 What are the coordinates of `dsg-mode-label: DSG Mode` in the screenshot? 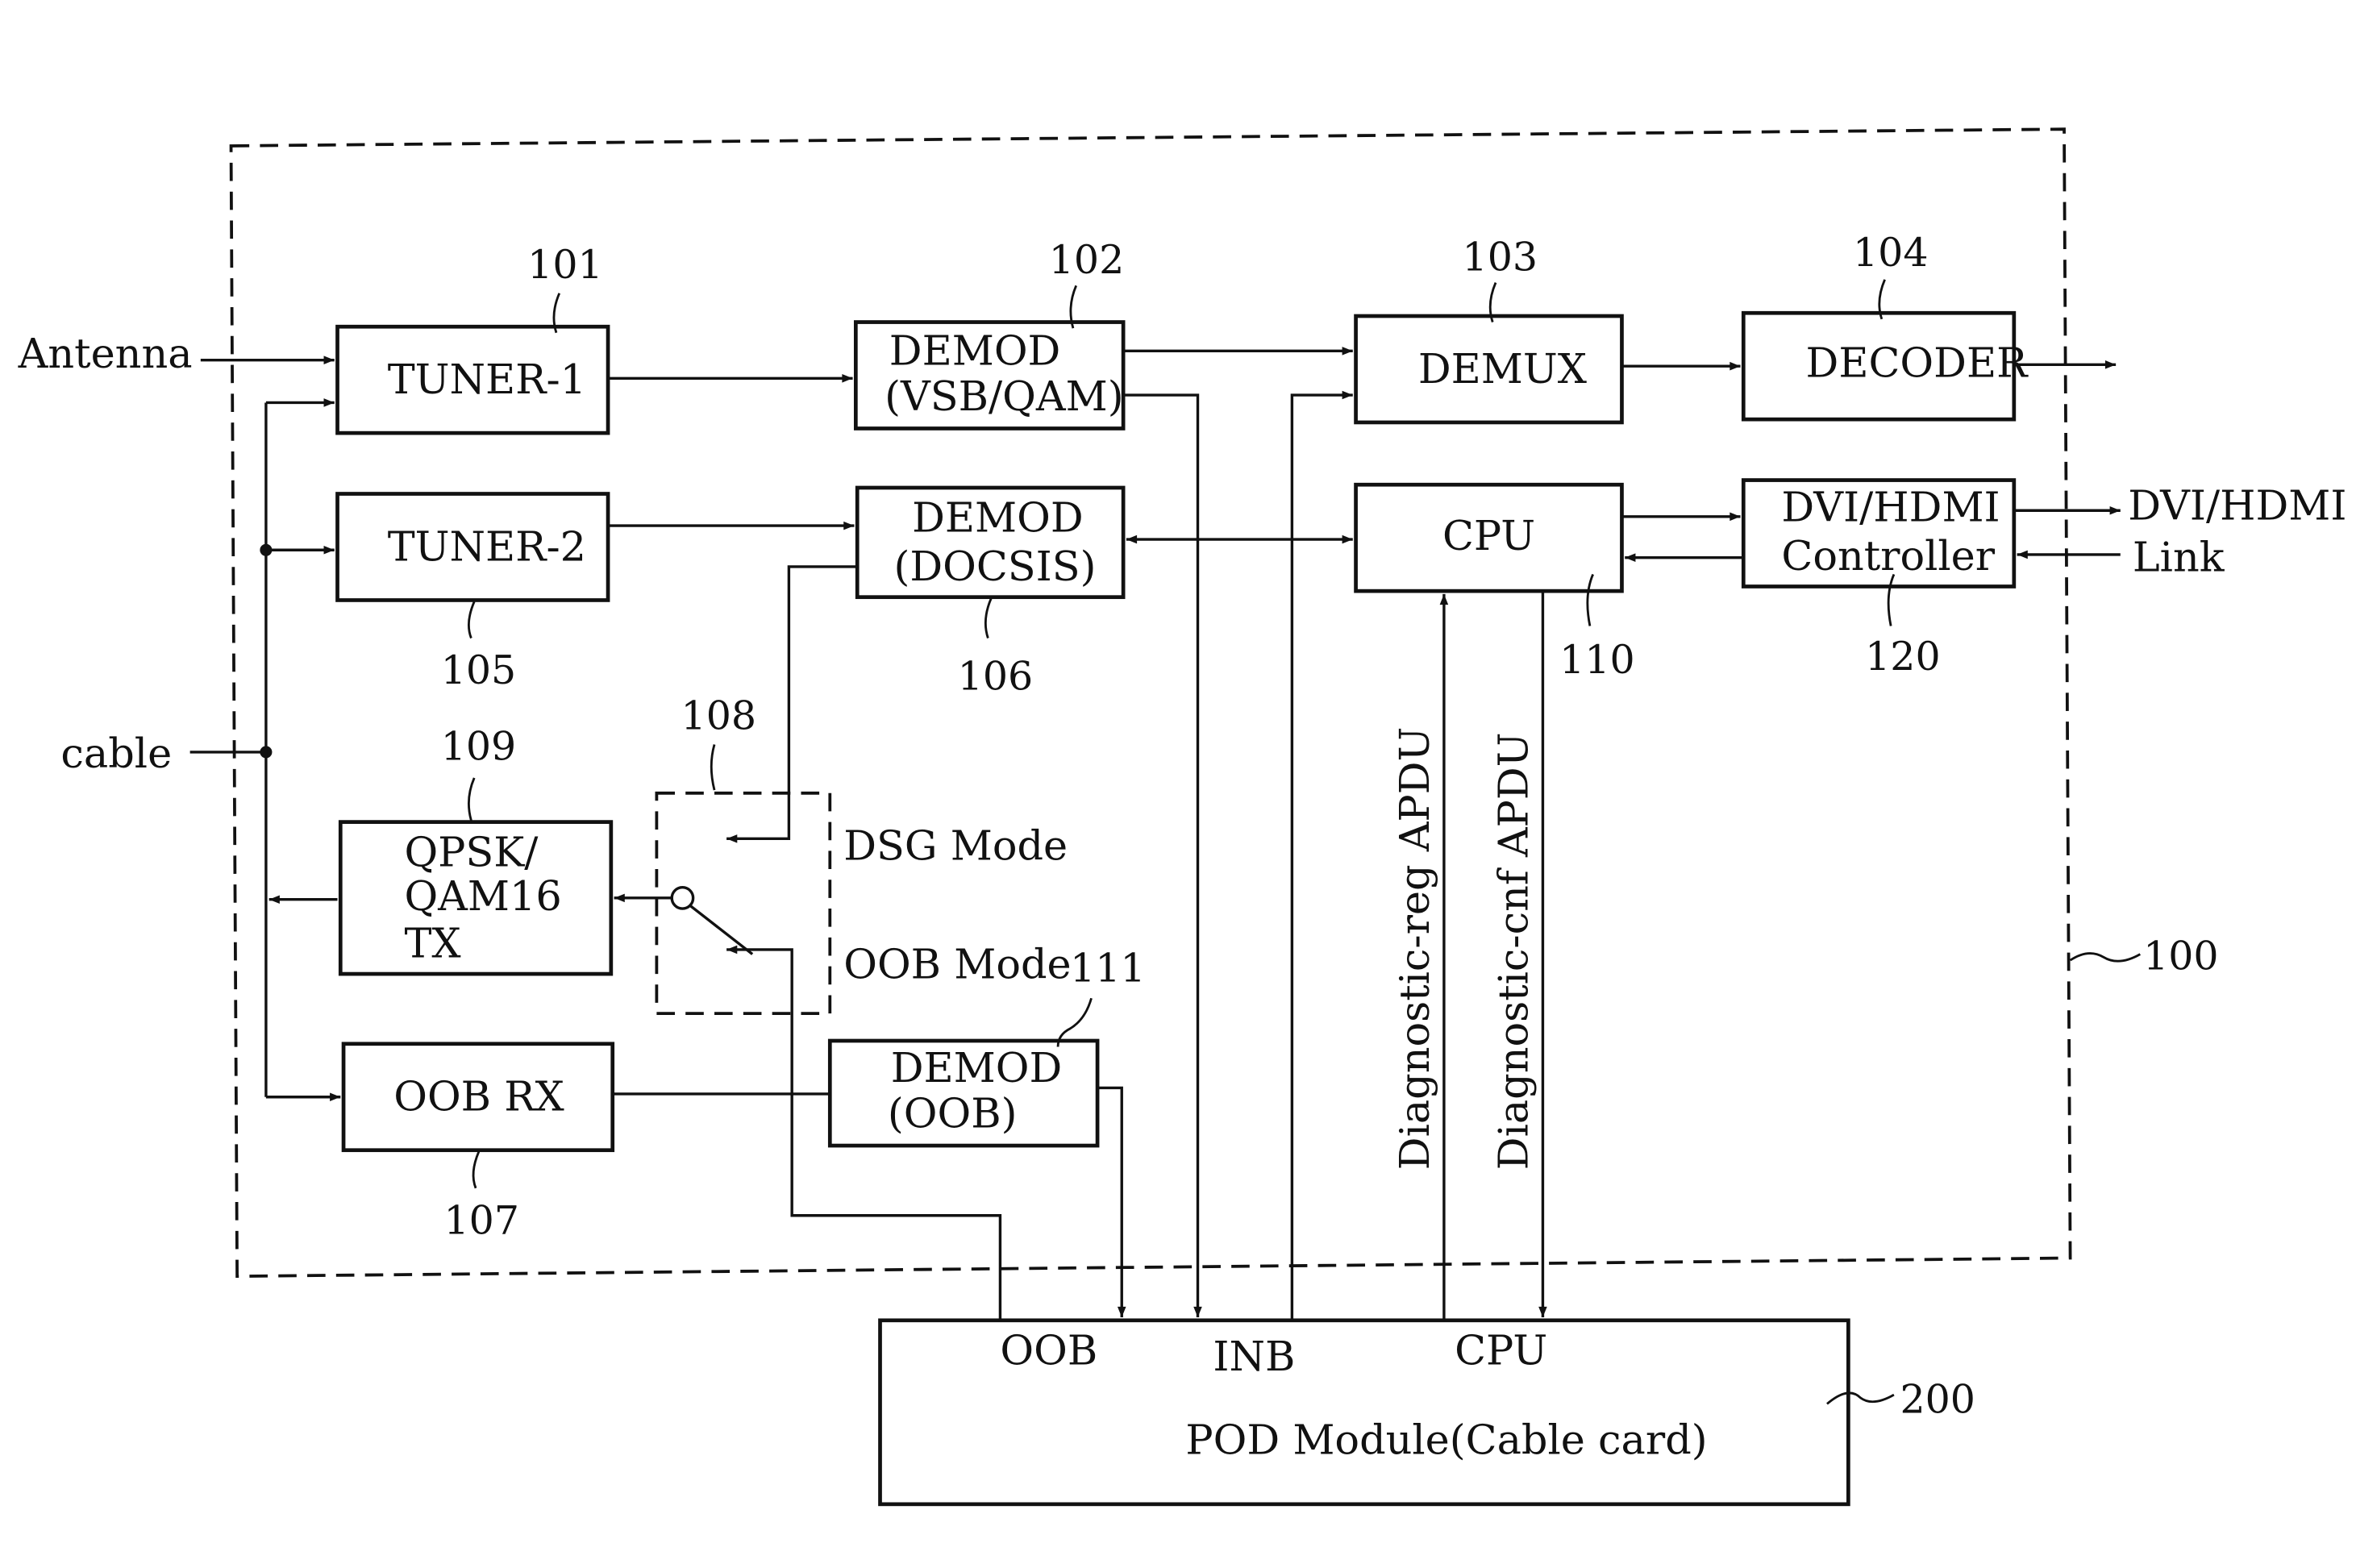 It's located at (956, 847).